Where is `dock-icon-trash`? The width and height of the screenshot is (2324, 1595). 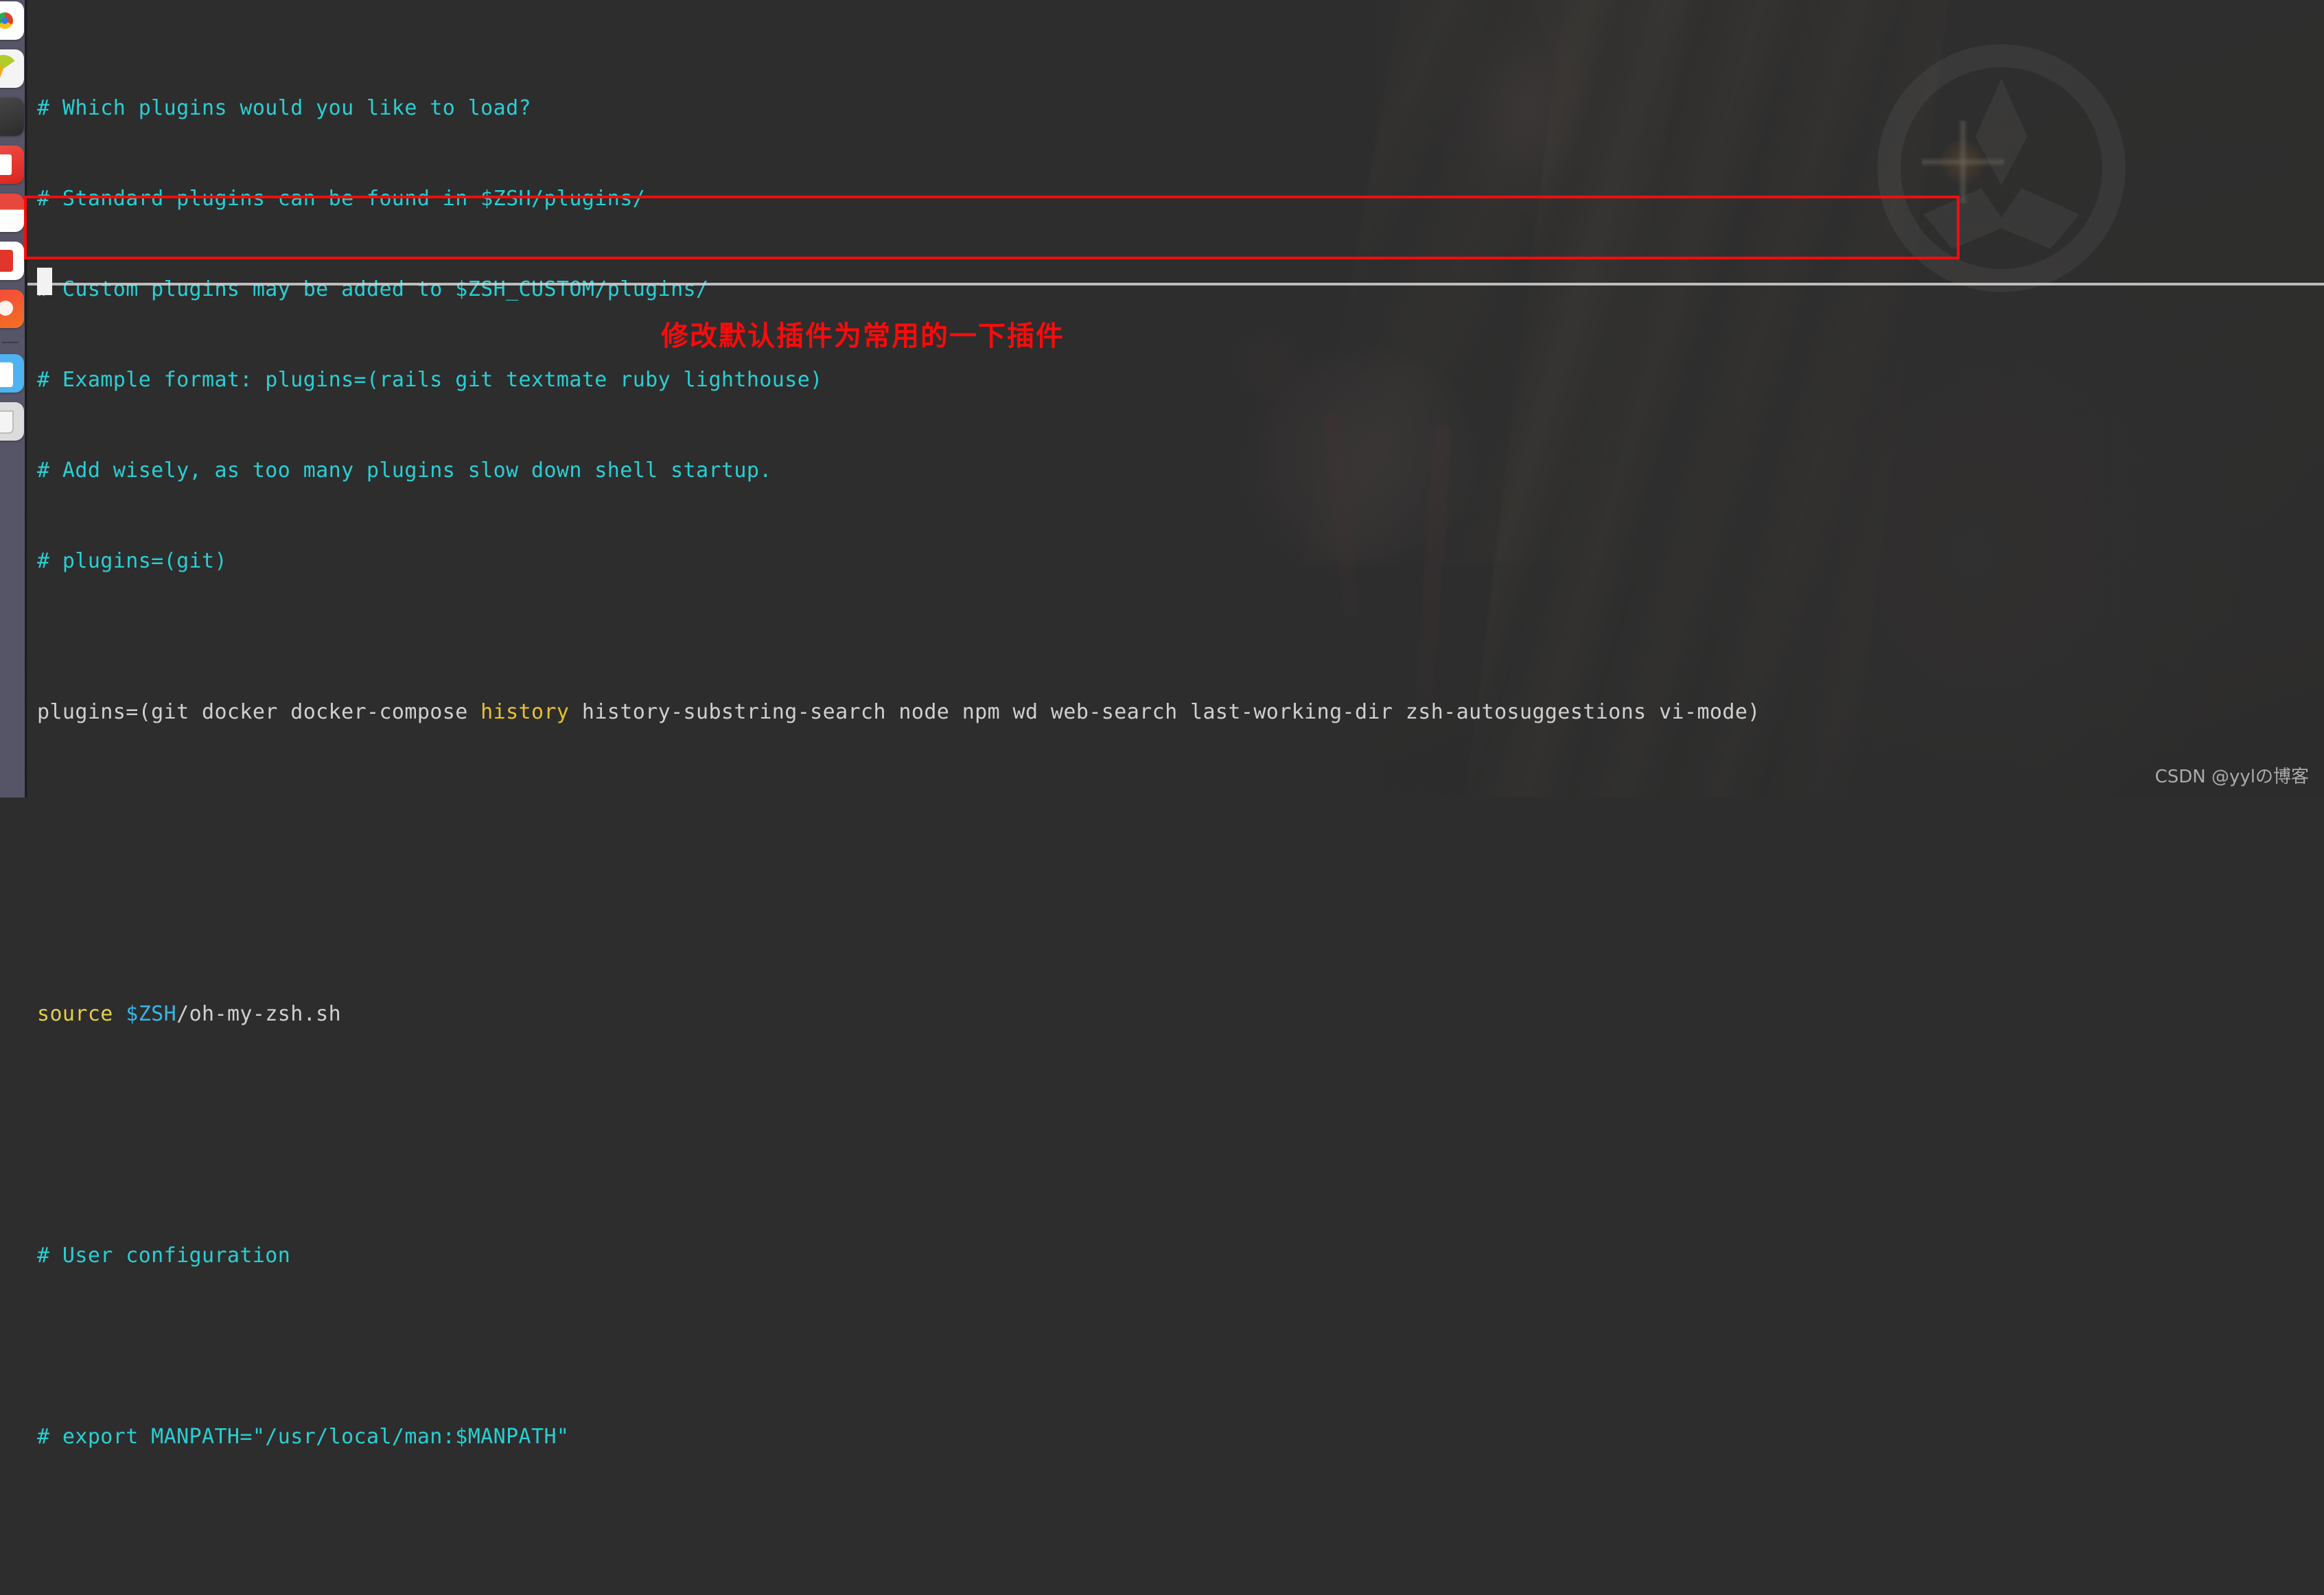 dock-icon-trash is located at coordinates (12, 421).